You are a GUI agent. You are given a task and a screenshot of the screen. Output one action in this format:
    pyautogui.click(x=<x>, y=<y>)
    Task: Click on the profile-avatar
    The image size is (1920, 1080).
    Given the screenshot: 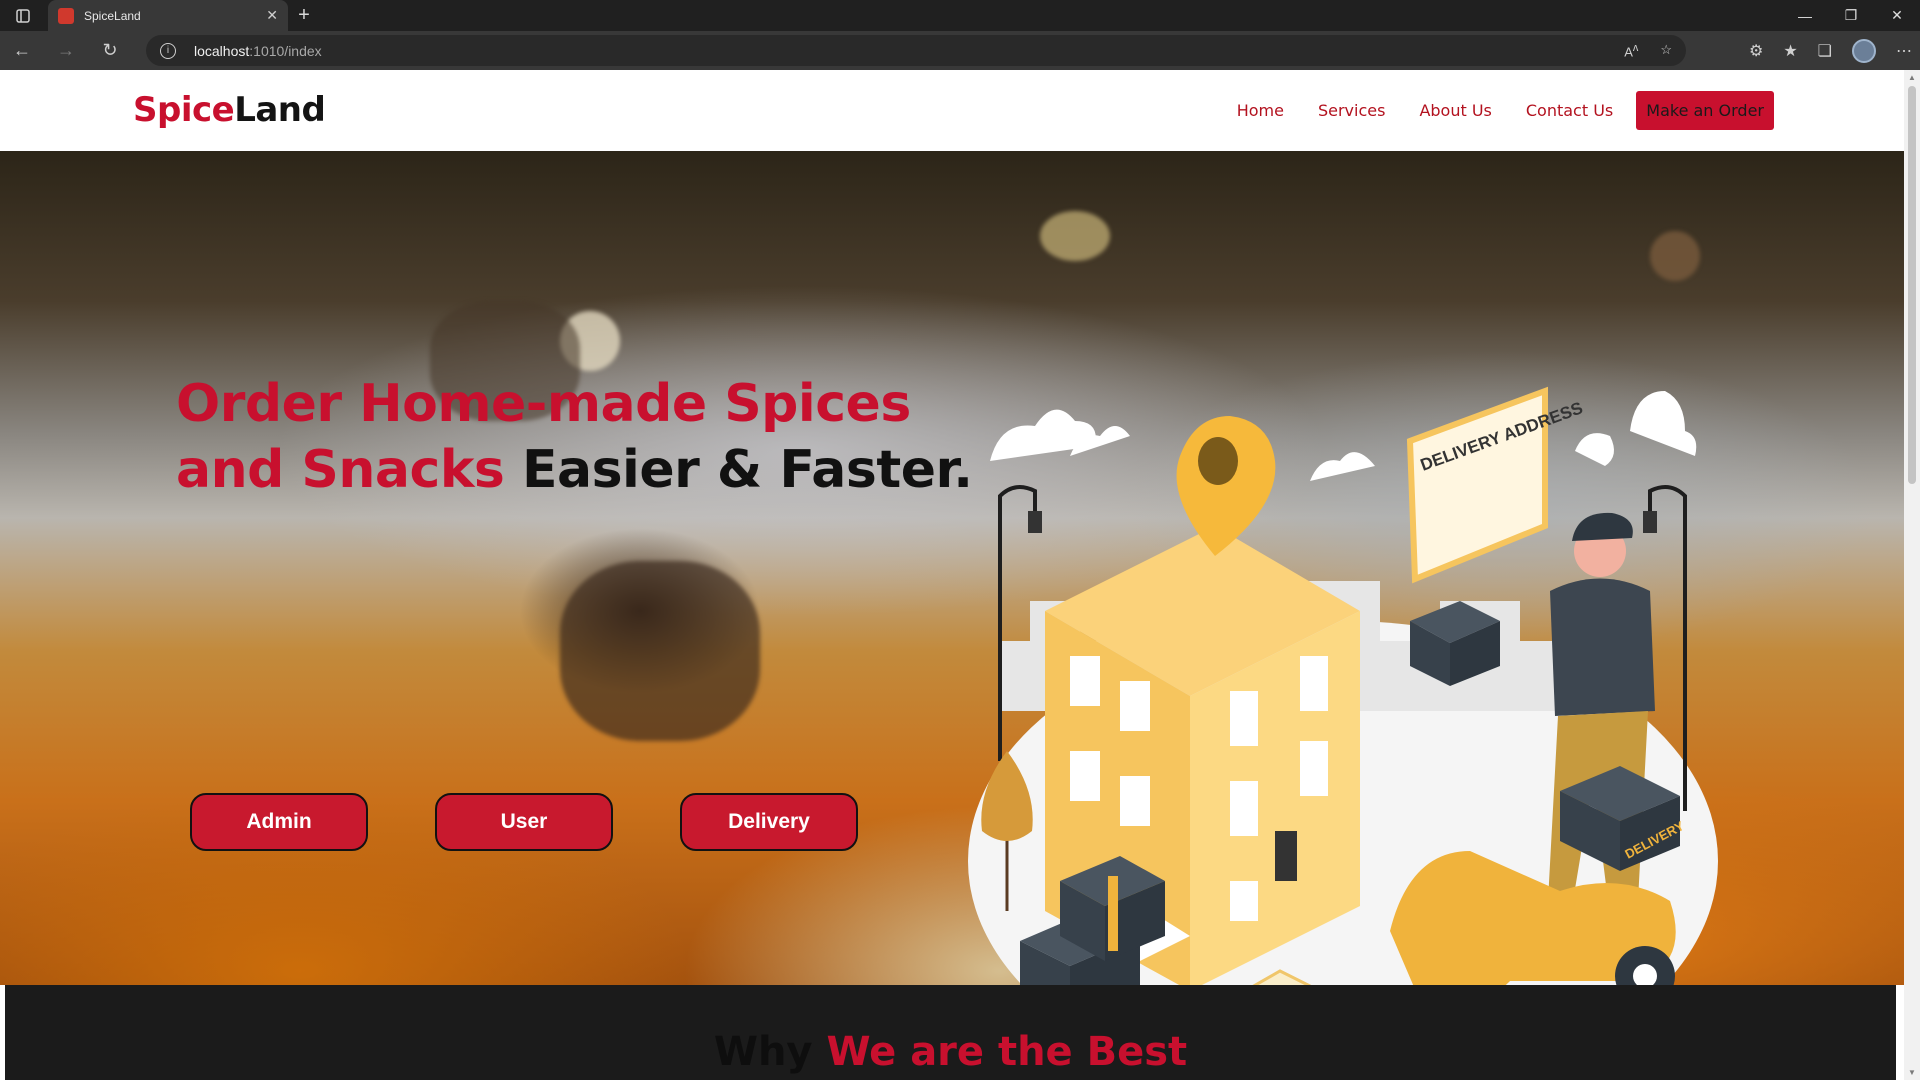 What is the action you would take?
    pyautogui.click(x=1864, y=50)
    